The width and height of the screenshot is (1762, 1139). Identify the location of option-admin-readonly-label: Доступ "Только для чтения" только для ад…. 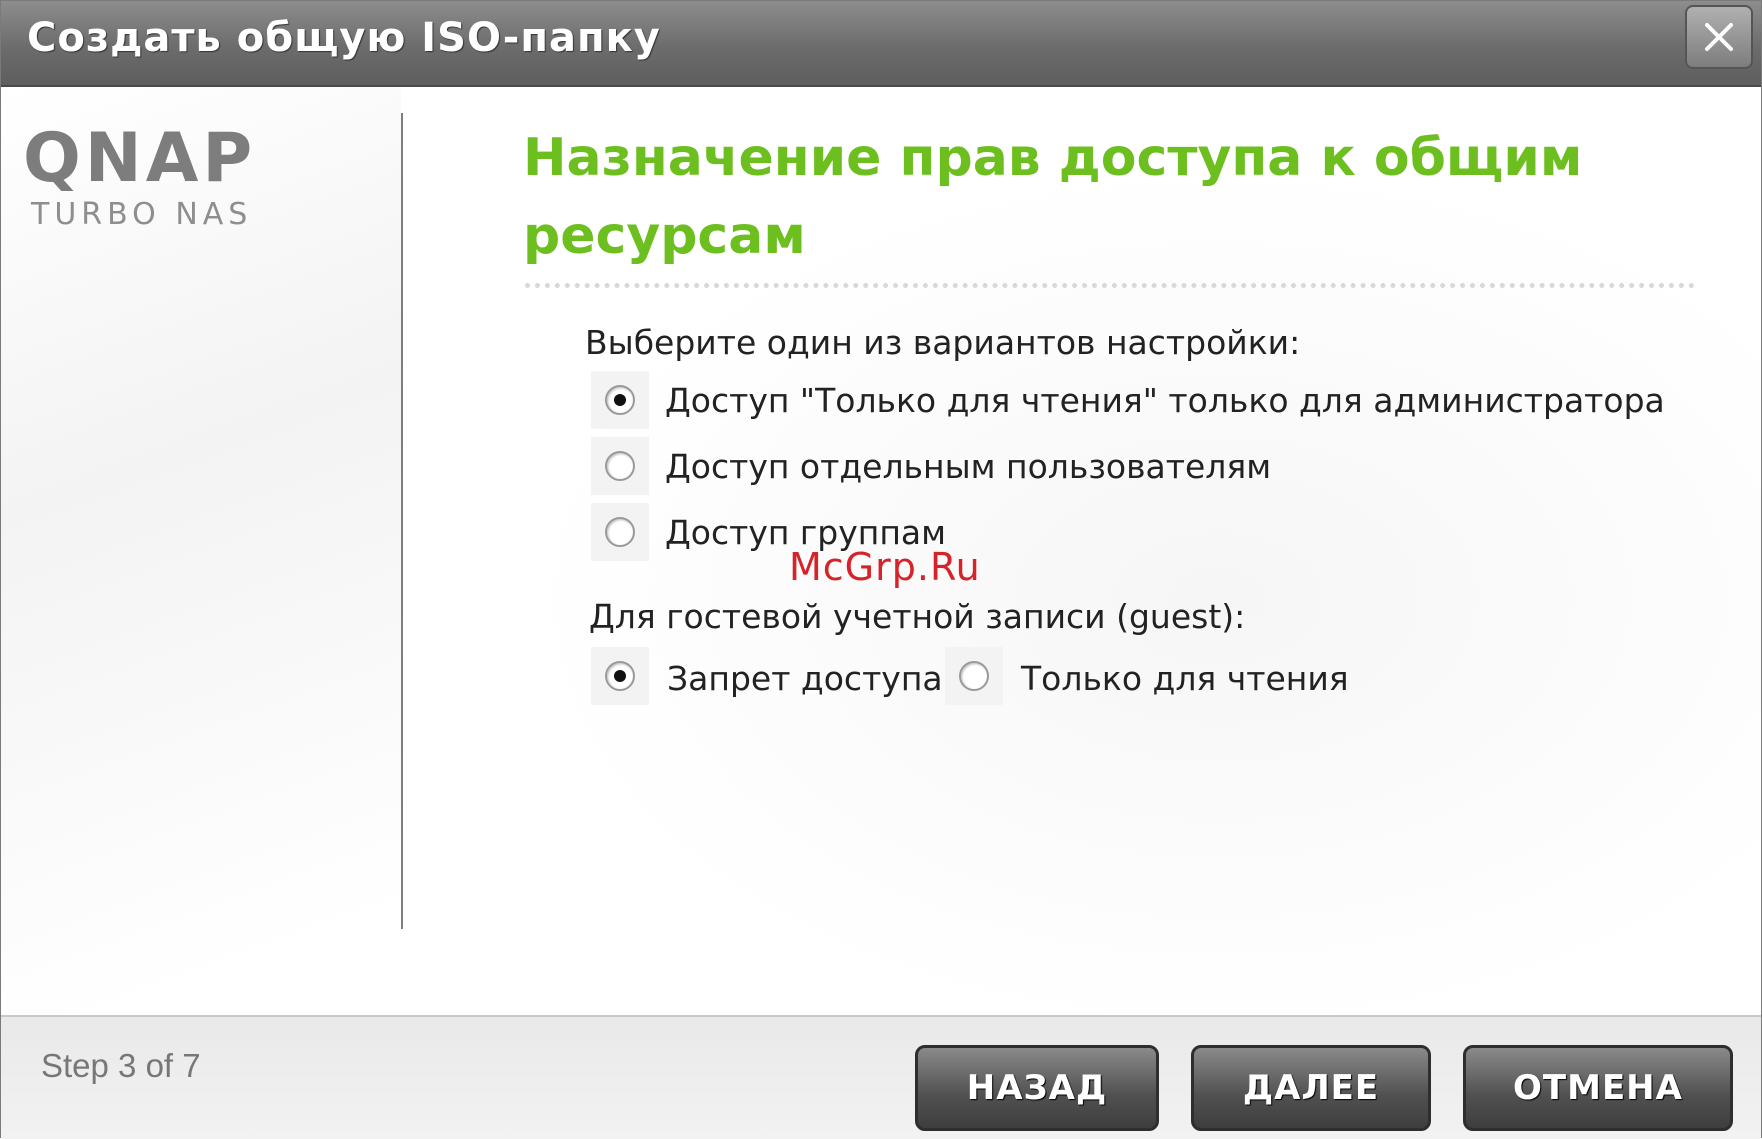
(1165, 400).